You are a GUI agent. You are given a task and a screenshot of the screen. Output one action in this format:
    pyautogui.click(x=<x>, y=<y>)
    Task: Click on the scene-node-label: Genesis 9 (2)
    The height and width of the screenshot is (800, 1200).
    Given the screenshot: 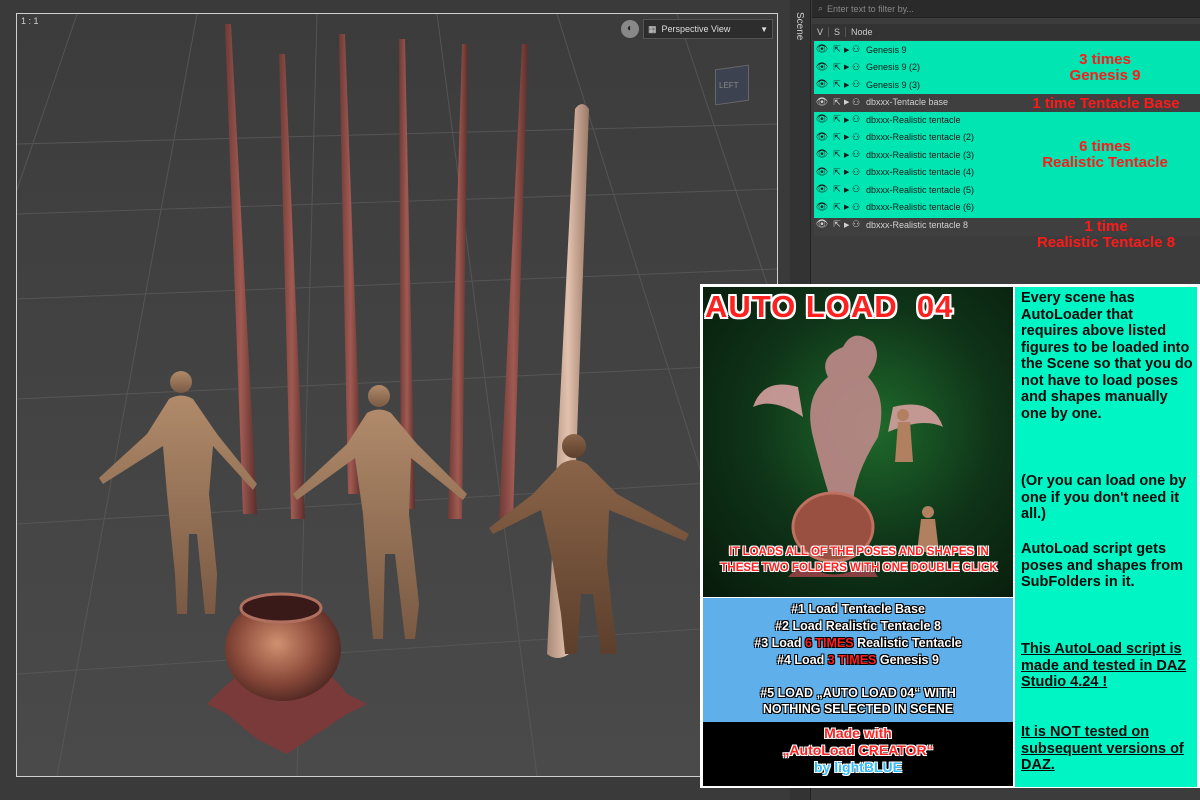 What is the action you would take?
    pyautogui.click(x=893, y=67)
    